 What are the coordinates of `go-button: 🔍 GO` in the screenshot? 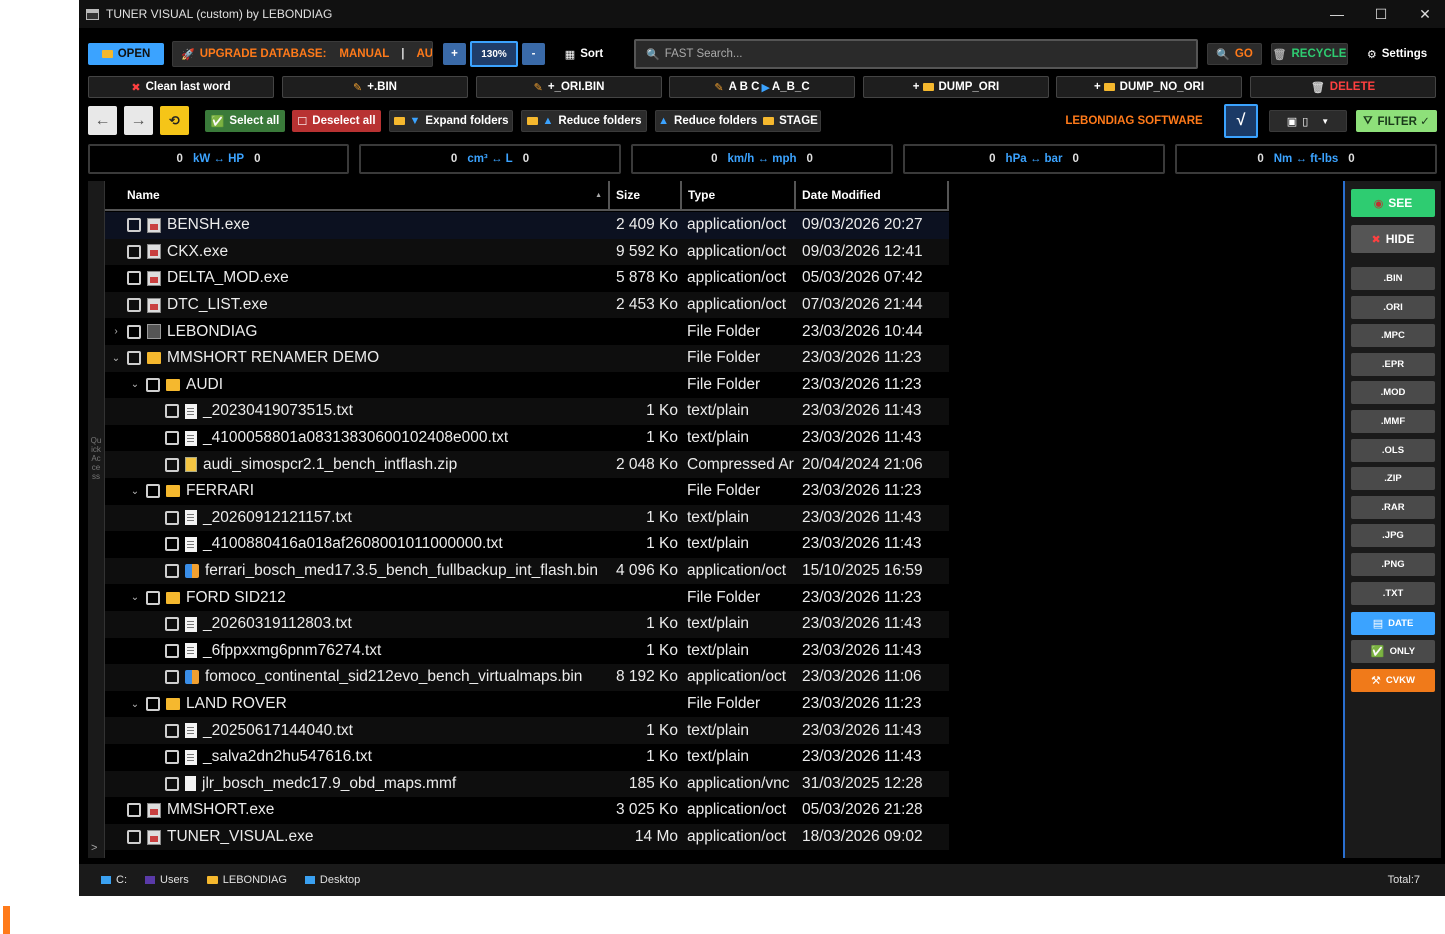 It's located at (1234, 54).